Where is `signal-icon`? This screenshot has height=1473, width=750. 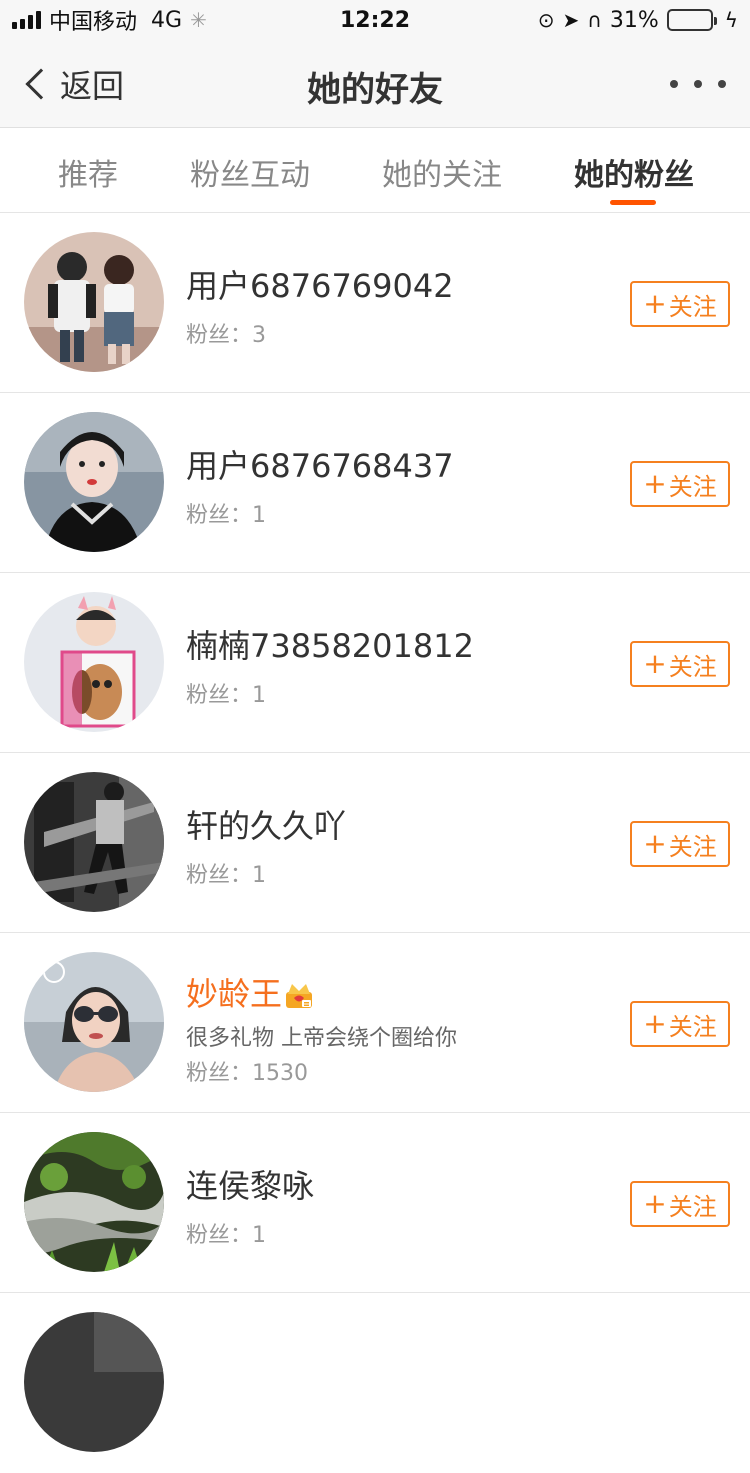
signal-icon is located at coordinates (26, 20).